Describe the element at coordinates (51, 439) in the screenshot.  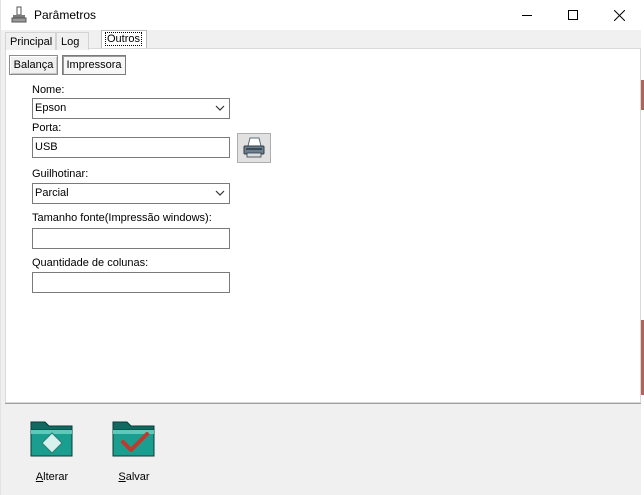
I see `folder-edit-icon` at that location.